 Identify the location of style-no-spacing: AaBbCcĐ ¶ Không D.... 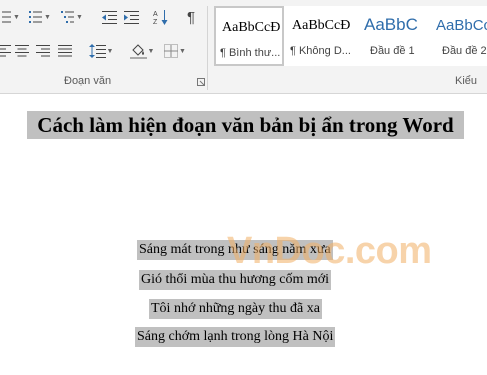
(321, 36).